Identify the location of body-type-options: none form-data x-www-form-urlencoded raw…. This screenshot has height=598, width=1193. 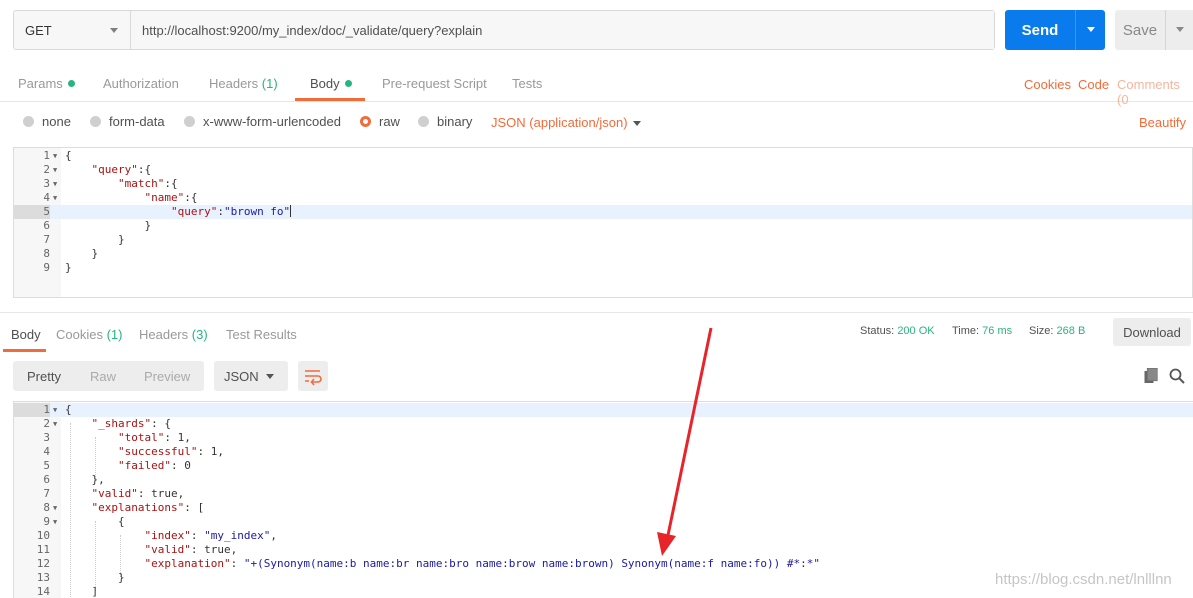
(596, 123).